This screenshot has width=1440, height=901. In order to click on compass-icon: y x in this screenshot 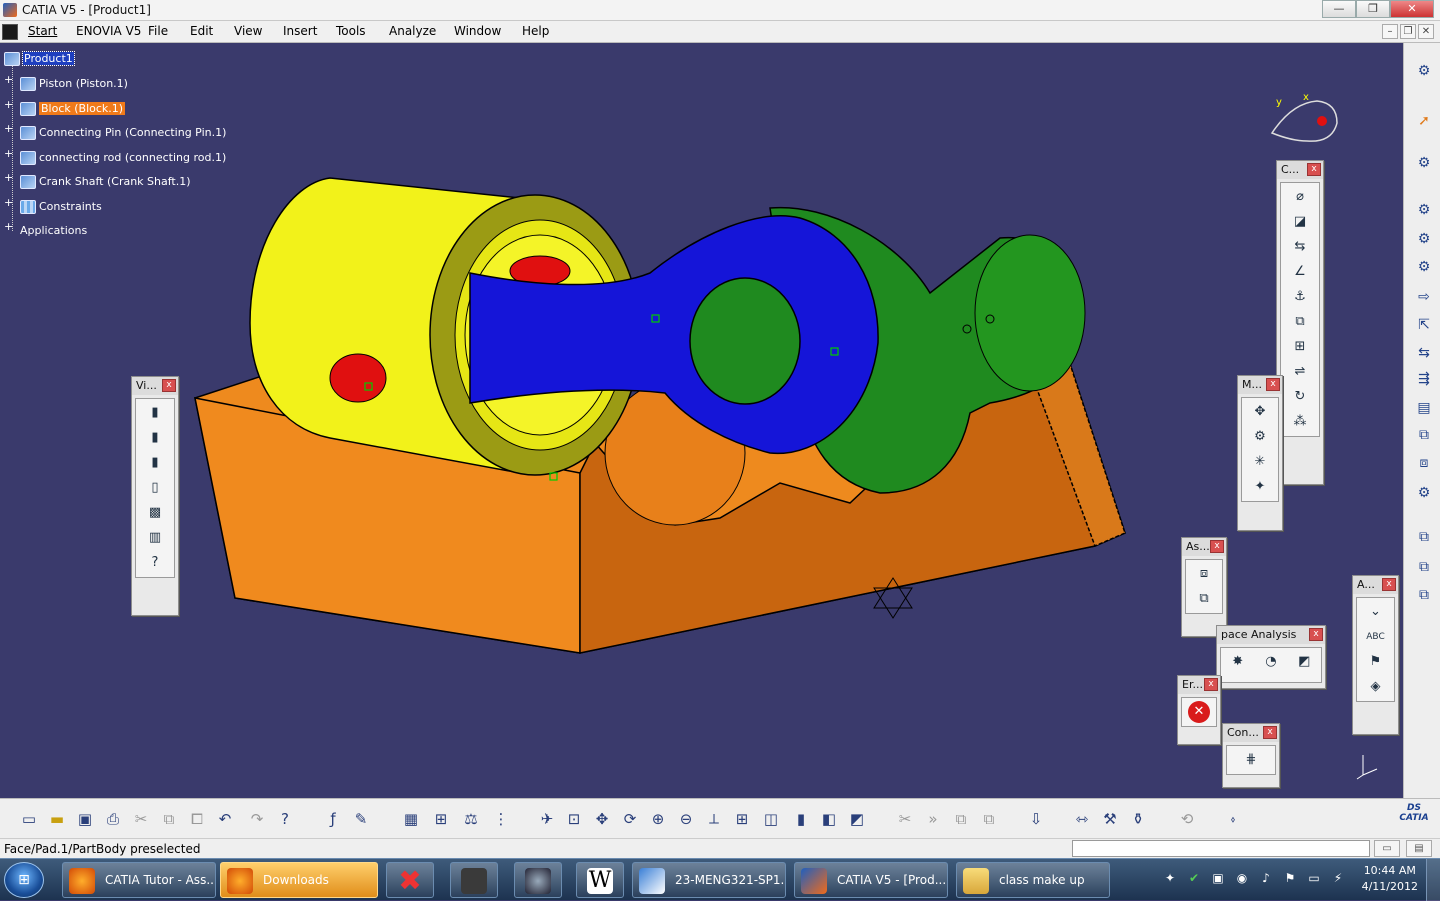, I will do `click(1302, 123)`.